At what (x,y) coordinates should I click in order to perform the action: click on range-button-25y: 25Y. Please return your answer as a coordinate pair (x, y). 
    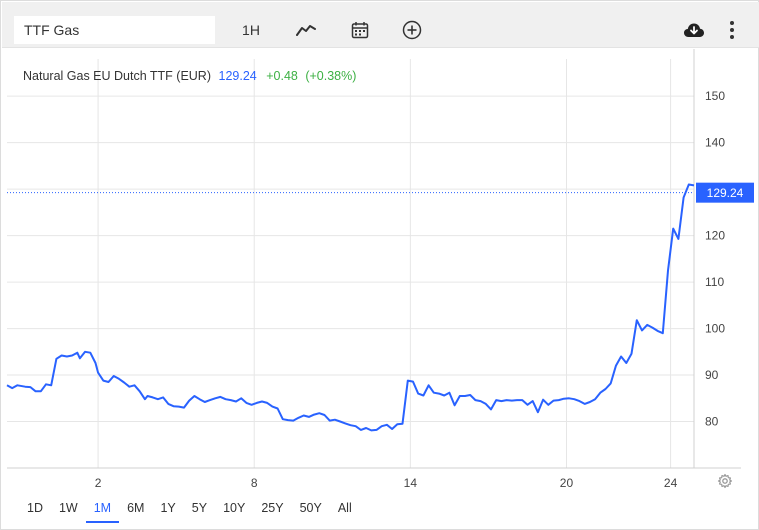
    Looking at the image, I should click on (272, 510).